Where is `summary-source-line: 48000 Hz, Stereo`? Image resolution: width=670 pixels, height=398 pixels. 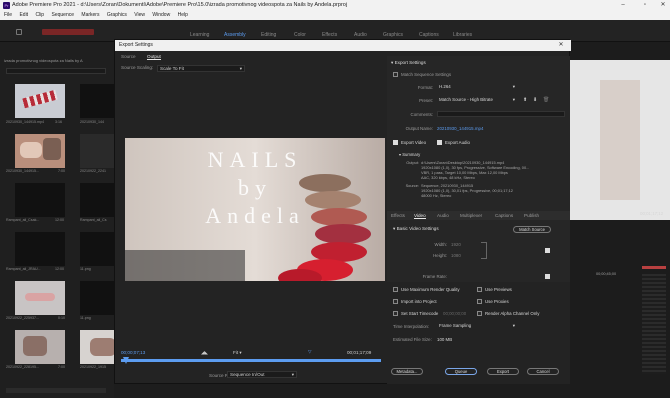 summary-source-line: 48000 Hz, Stereo is located at coordinates (436, 195).